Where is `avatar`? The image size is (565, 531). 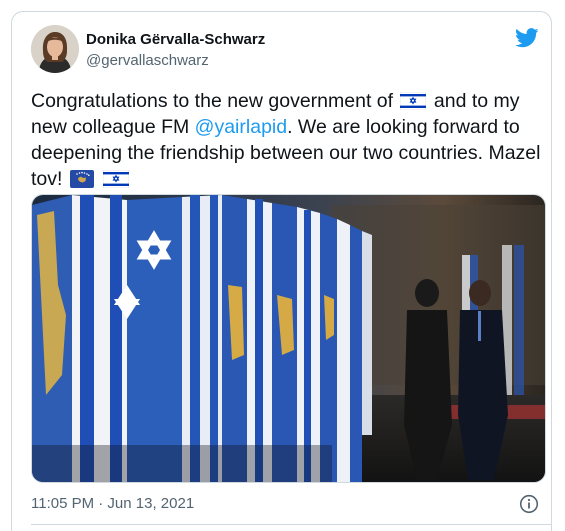 avatar is located at coordinates (55, 49).